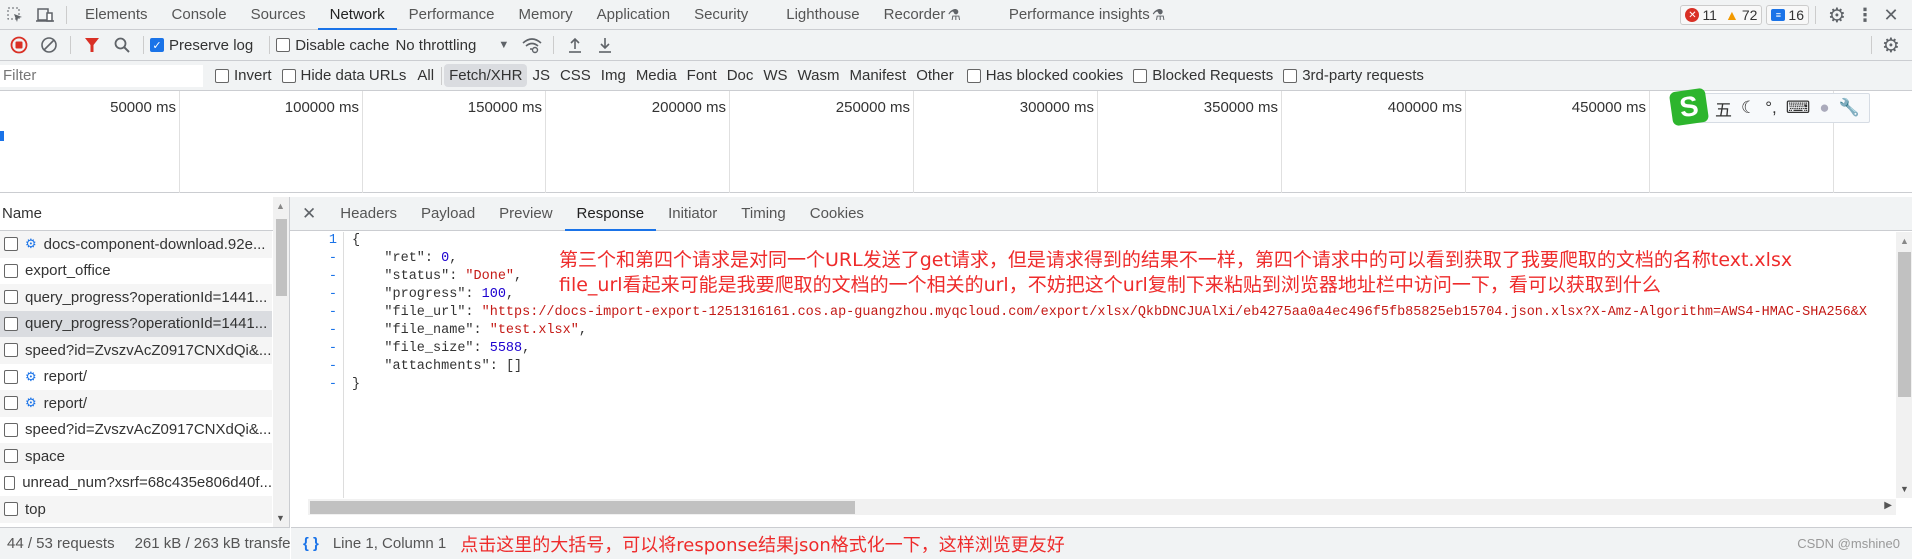 This screenshot has width=1912, height=559. What do you see at coordinates (311, 543) in the screenshot?
I see `pretty-print-icon: { }` at bounding box center [311, 543].